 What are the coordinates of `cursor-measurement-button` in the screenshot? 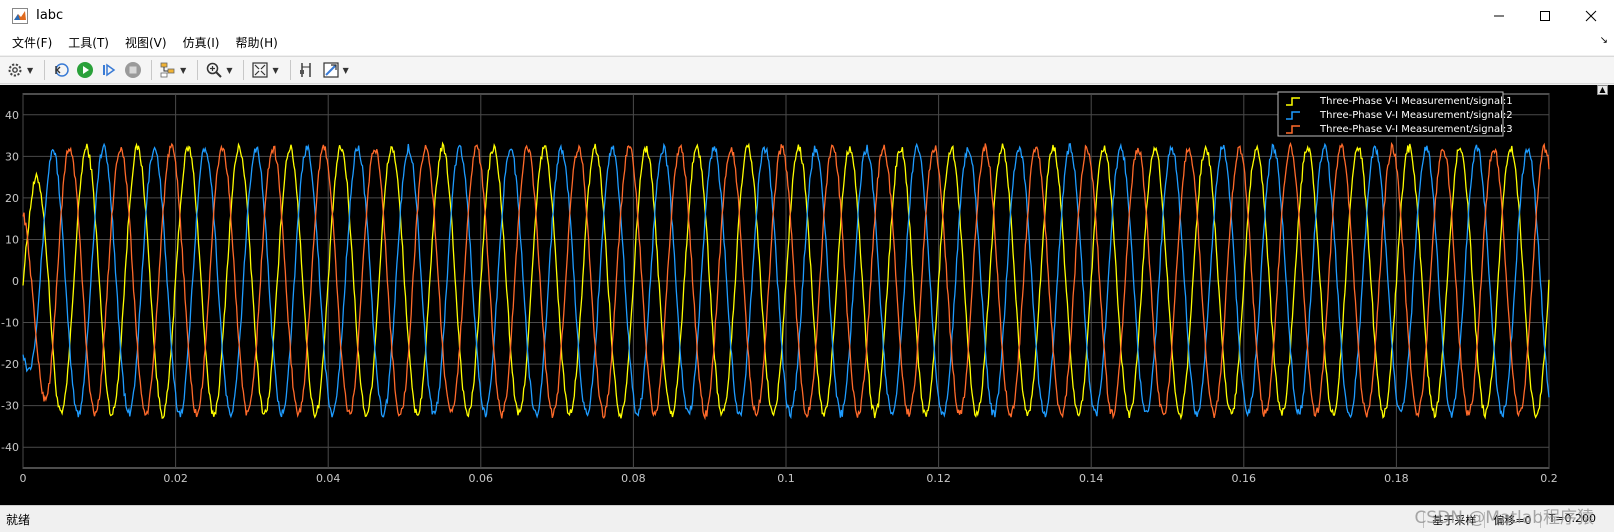 It's located at (307, 70).